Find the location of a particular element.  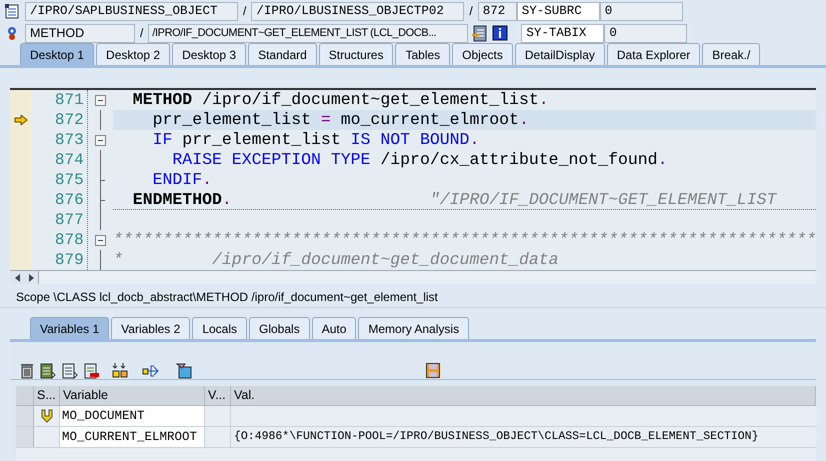

line-number: 876 is located at coordinates (69, 200).